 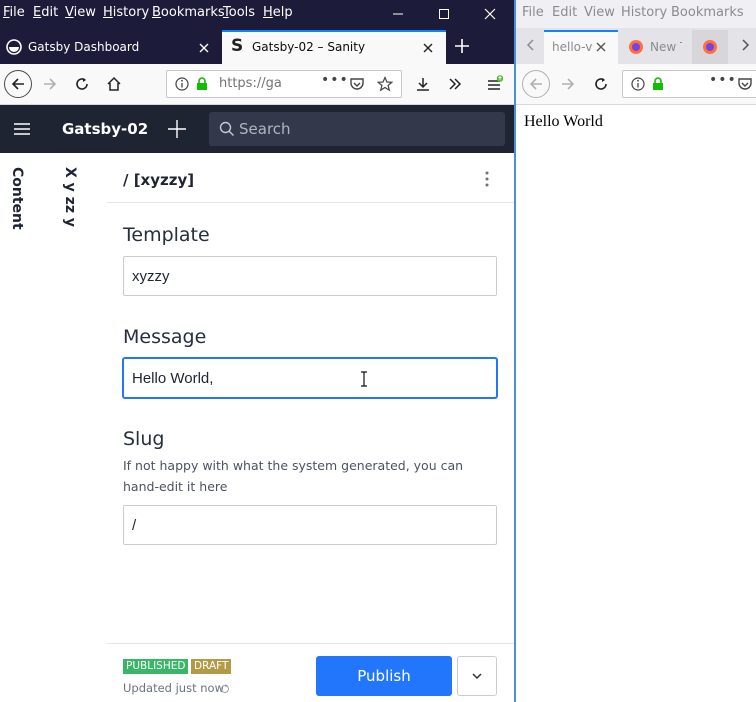 I want to click on text-cursor-icon, so click(x=364, y=379).